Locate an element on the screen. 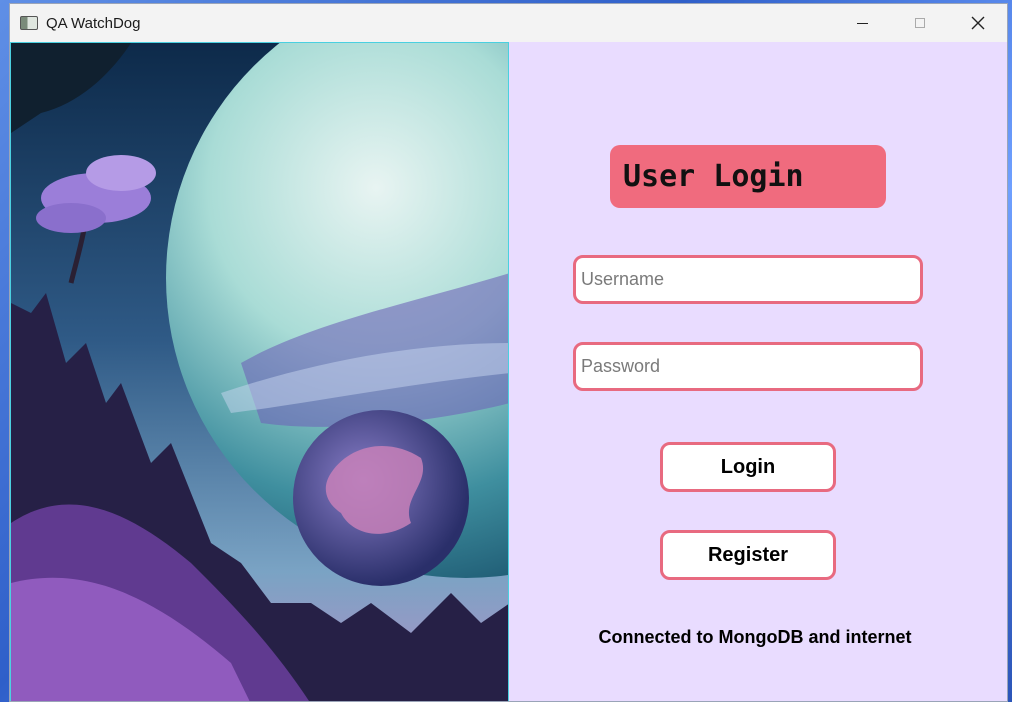 This screenshot has height=702, width=1012. login-button: Login is located at coordinates (748, 467).